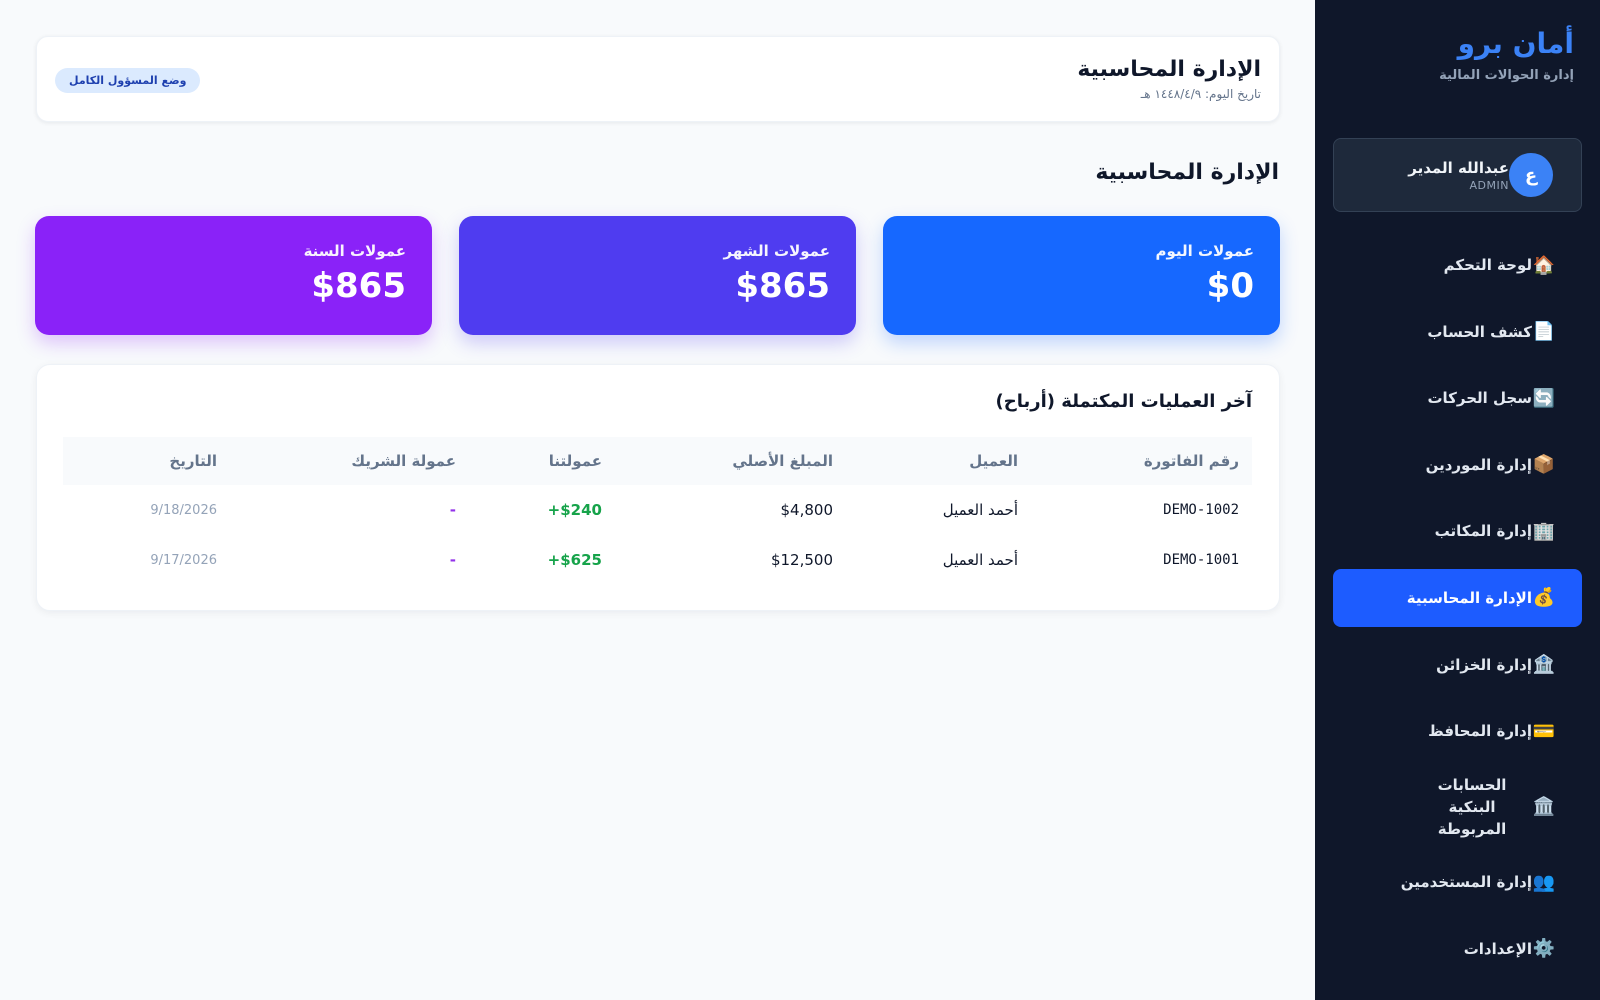 The image size is (1600, 1000). Describe the element at coordinates (1487, 265) in the screenshot. I see `sidebar-item-label: لوحة التحكم` at that location.